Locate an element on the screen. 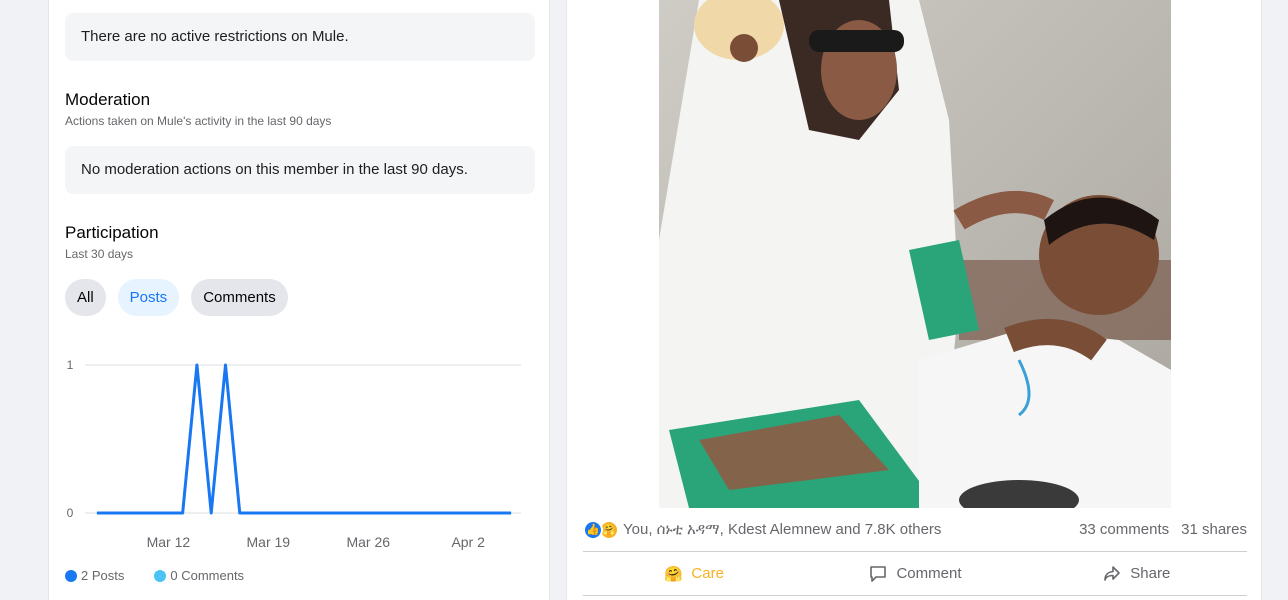 This screenshot has height=600, width=1288. share-label: Share is located at coordinates (1150, 573).